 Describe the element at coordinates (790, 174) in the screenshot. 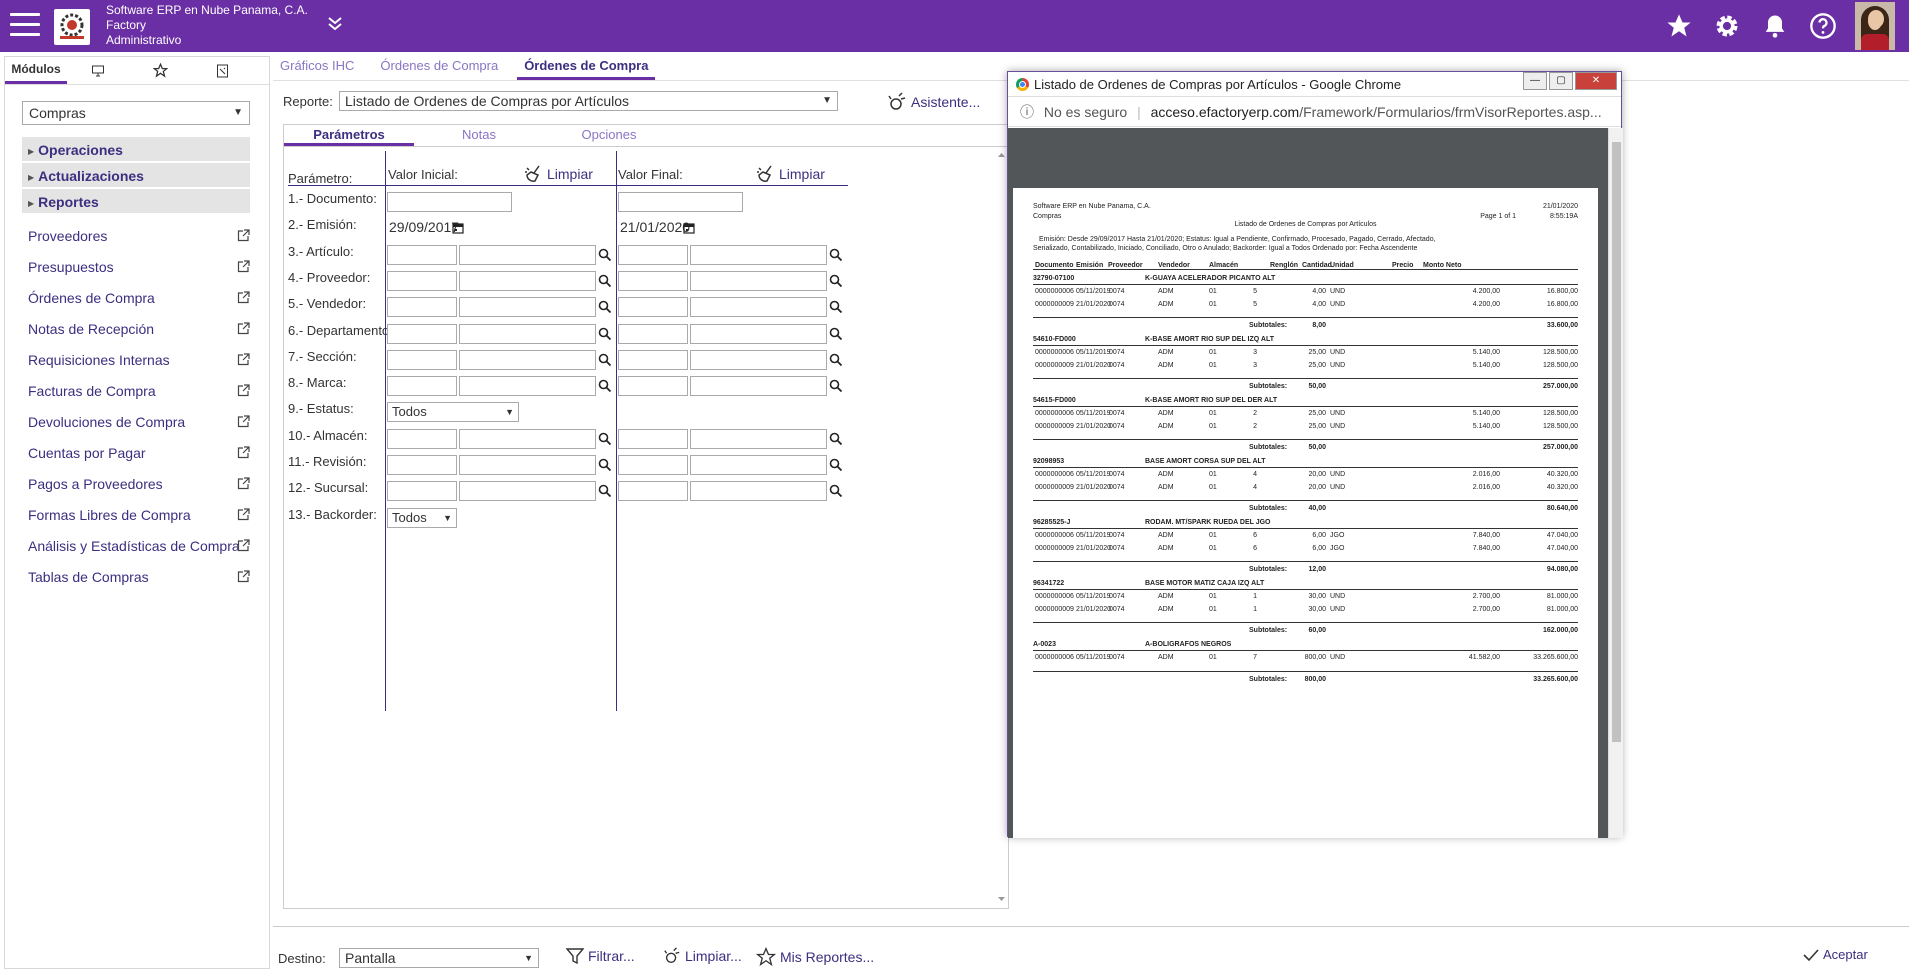

I see `limpiar-final-button: Limpiar` at that location.